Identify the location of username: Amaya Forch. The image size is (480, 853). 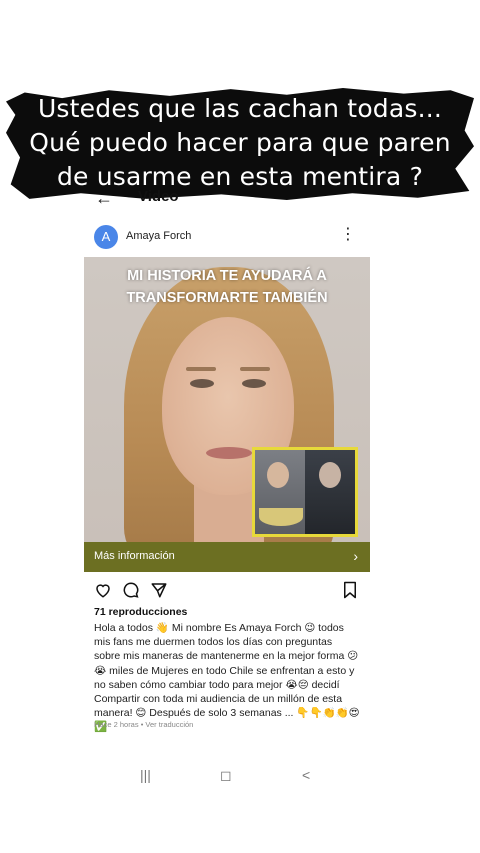
(158, 236).